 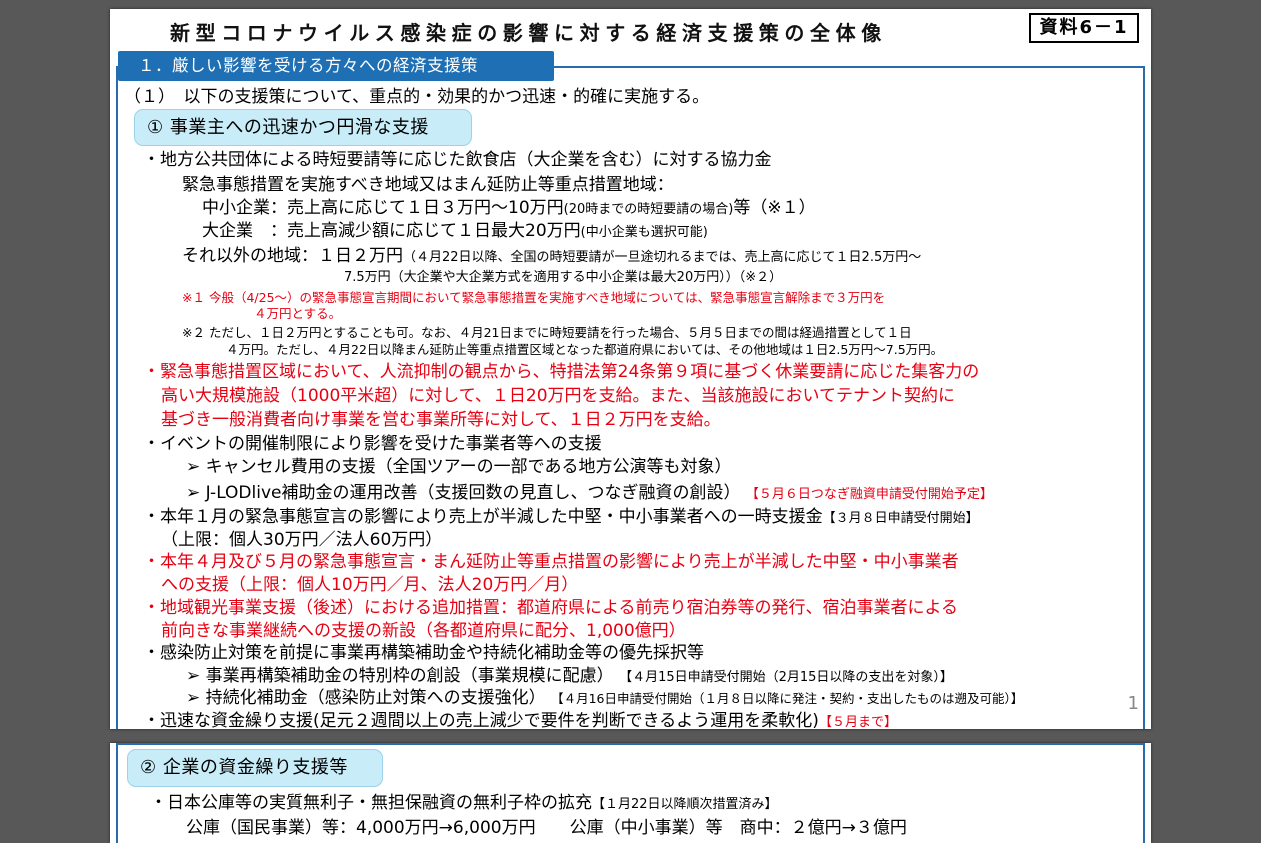 What do you see at coordinates (441, 420) in the screenshot?
I see `bullet-large-facility-3: 基づき一般消費者向け事業を営む事業所等に対して、１日２万円を支給。` at bounding box center [441, 420].